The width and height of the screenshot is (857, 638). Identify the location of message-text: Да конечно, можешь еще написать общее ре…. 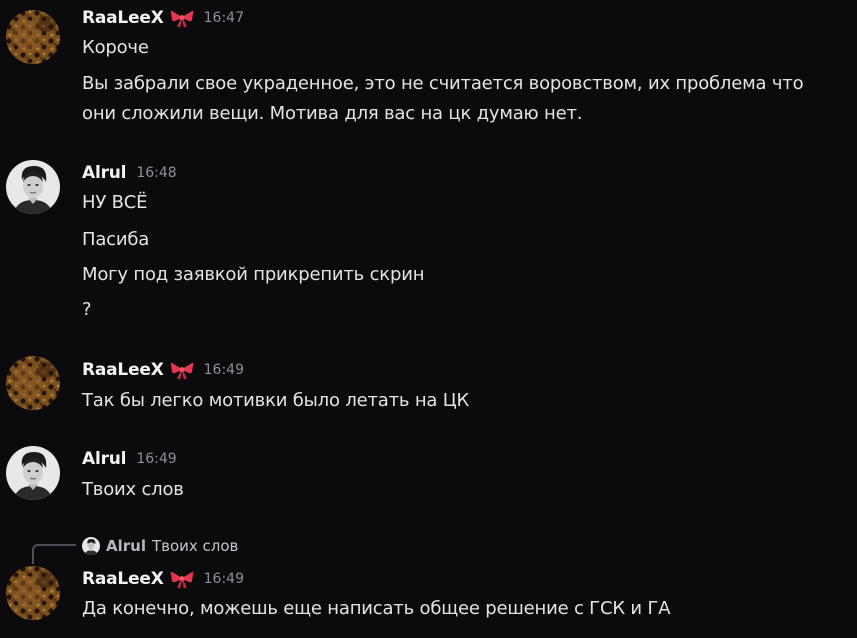
(376, 608).